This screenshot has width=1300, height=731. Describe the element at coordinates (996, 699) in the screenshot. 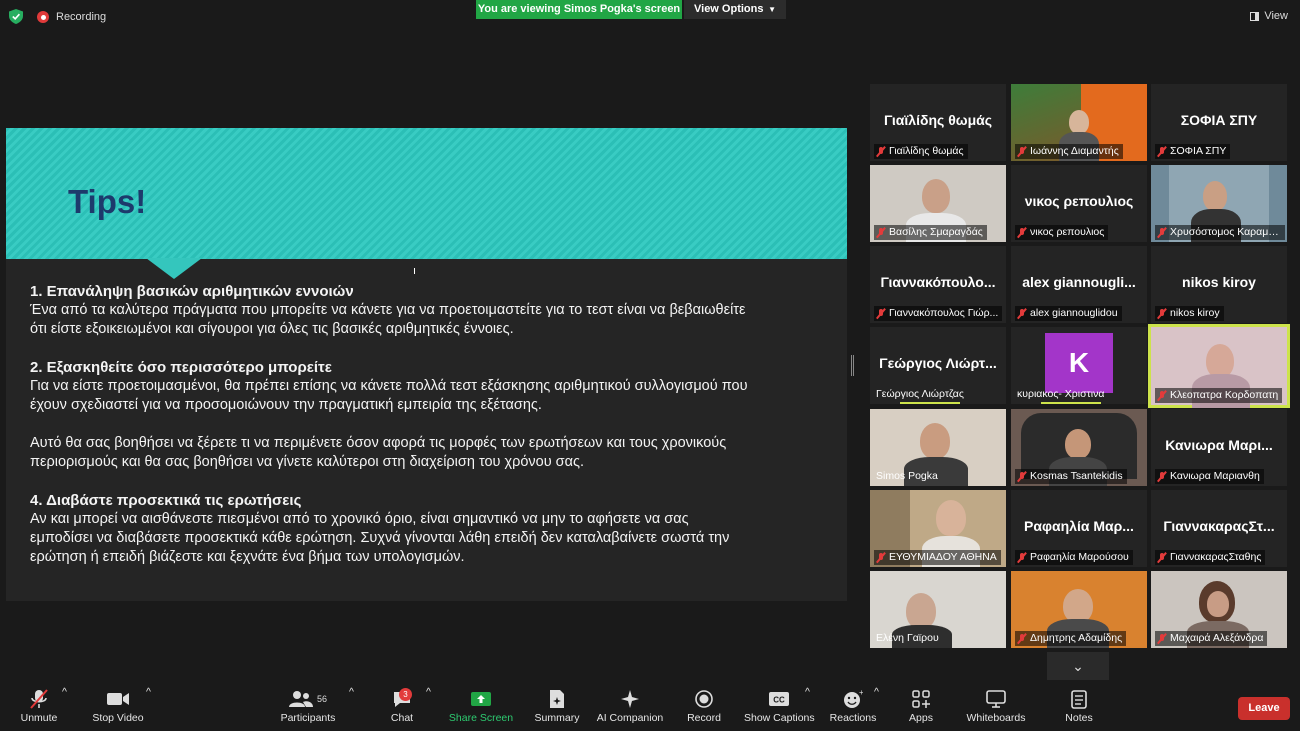

I see `whiteboard-icon` at that location.